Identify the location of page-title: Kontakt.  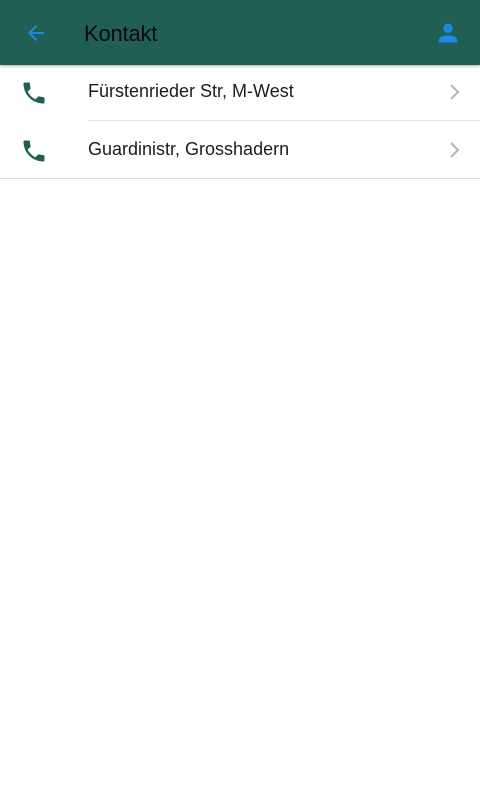
(121, 33).